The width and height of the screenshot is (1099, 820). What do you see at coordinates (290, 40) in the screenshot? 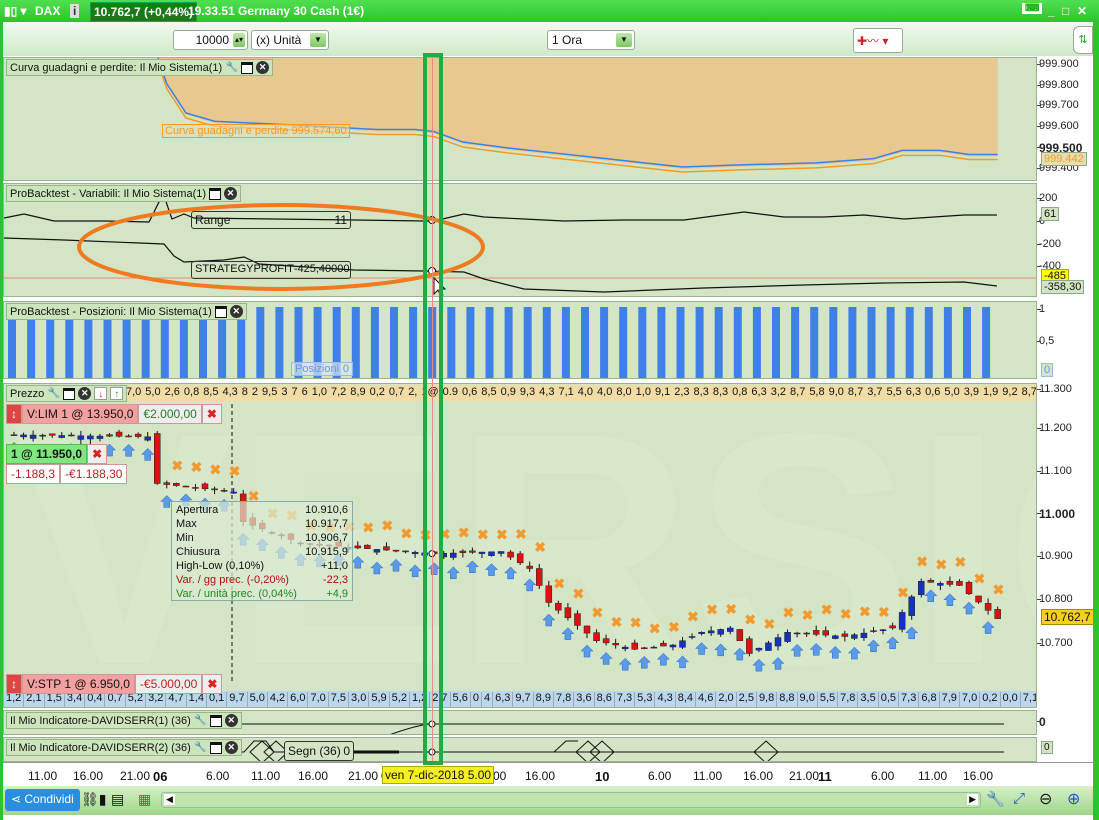
I see `unit-select: (x) Unità ▼` at bounding box center [290, 40].